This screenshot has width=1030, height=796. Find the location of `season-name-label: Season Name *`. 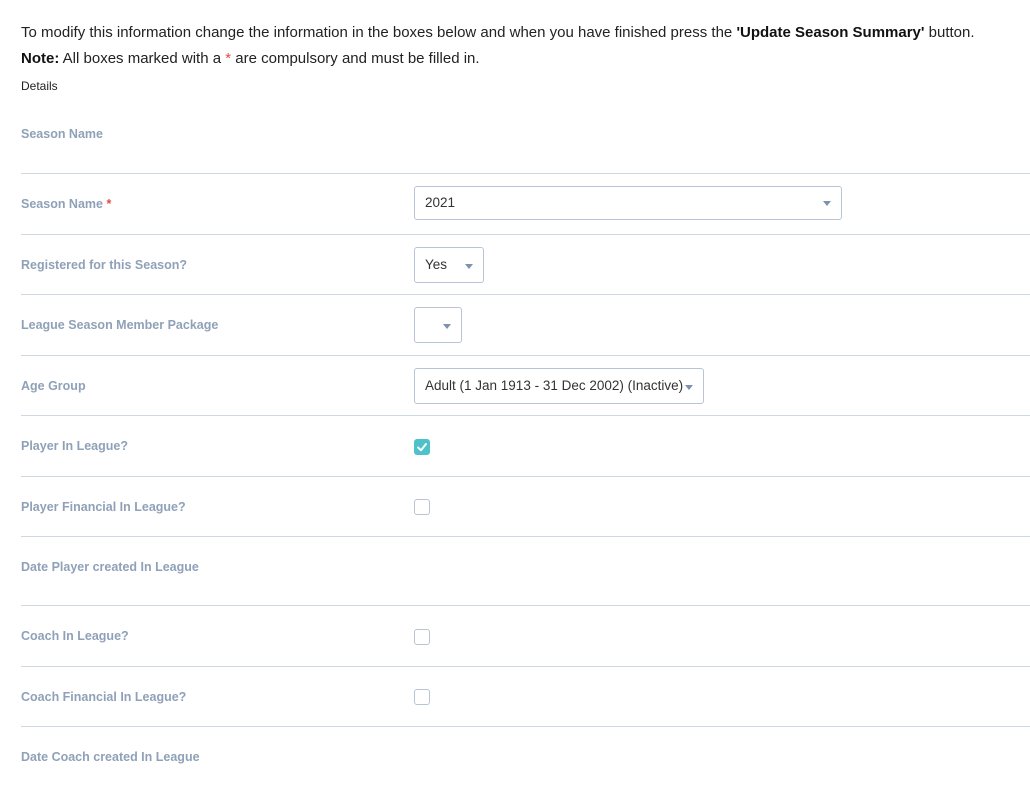

season-name-label: Season Name * is located at coordinates (66, 204).